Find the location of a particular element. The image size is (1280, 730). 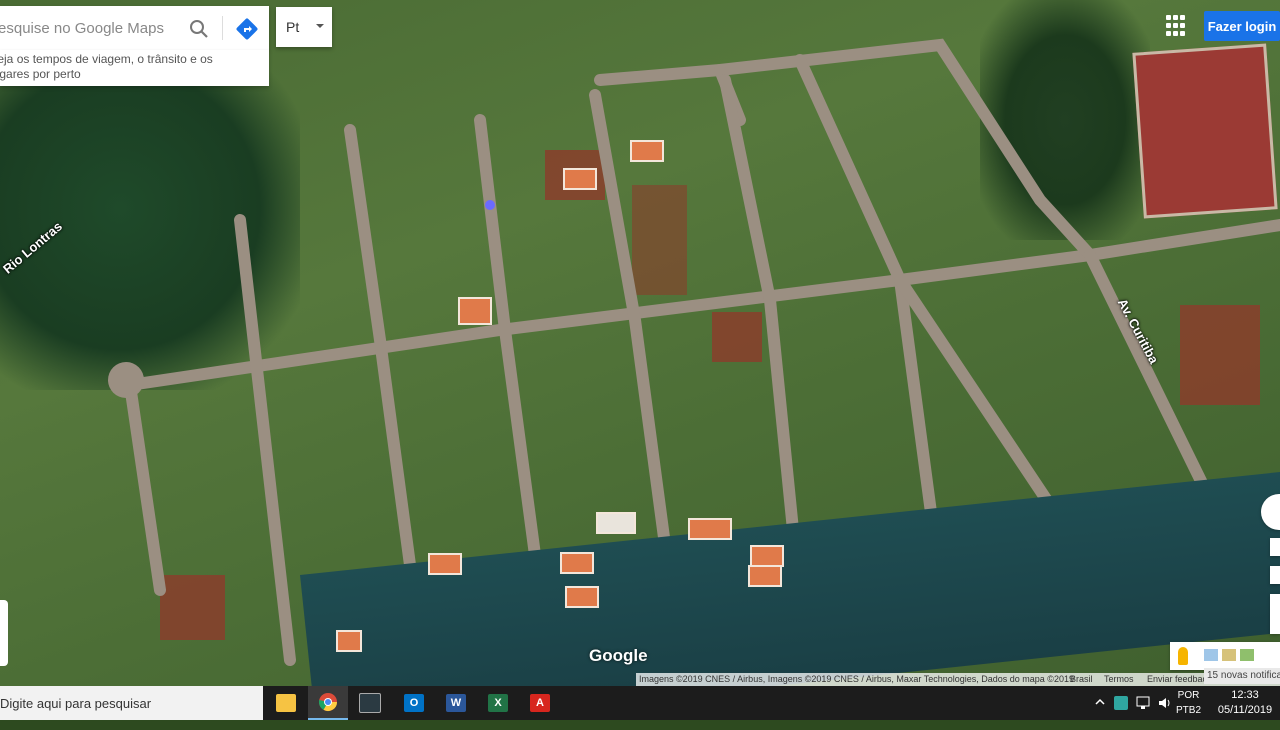

search-button is located at coordinates (199, 29).